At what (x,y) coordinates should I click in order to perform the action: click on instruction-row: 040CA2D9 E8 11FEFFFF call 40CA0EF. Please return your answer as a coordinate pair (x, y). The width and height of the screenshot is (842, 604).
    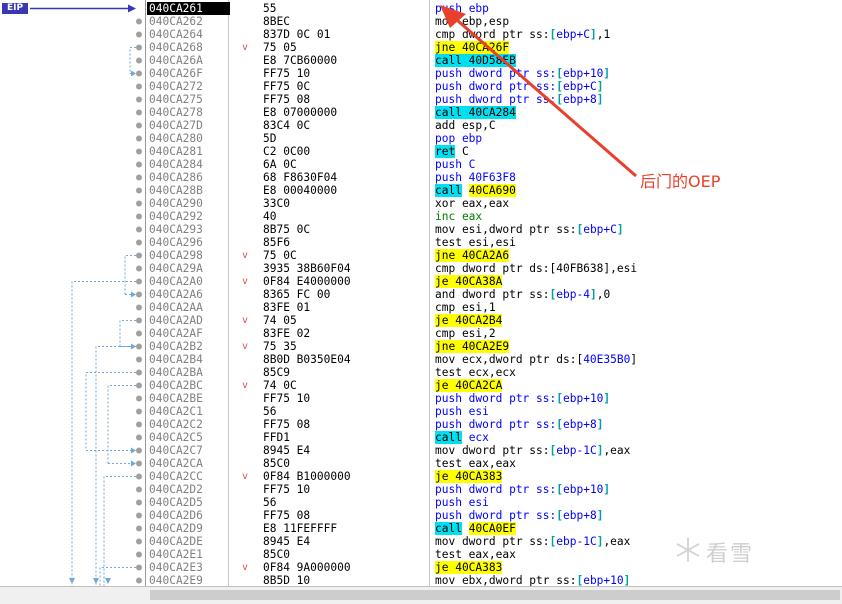
    Looking at the image, I should click on (494, 528).